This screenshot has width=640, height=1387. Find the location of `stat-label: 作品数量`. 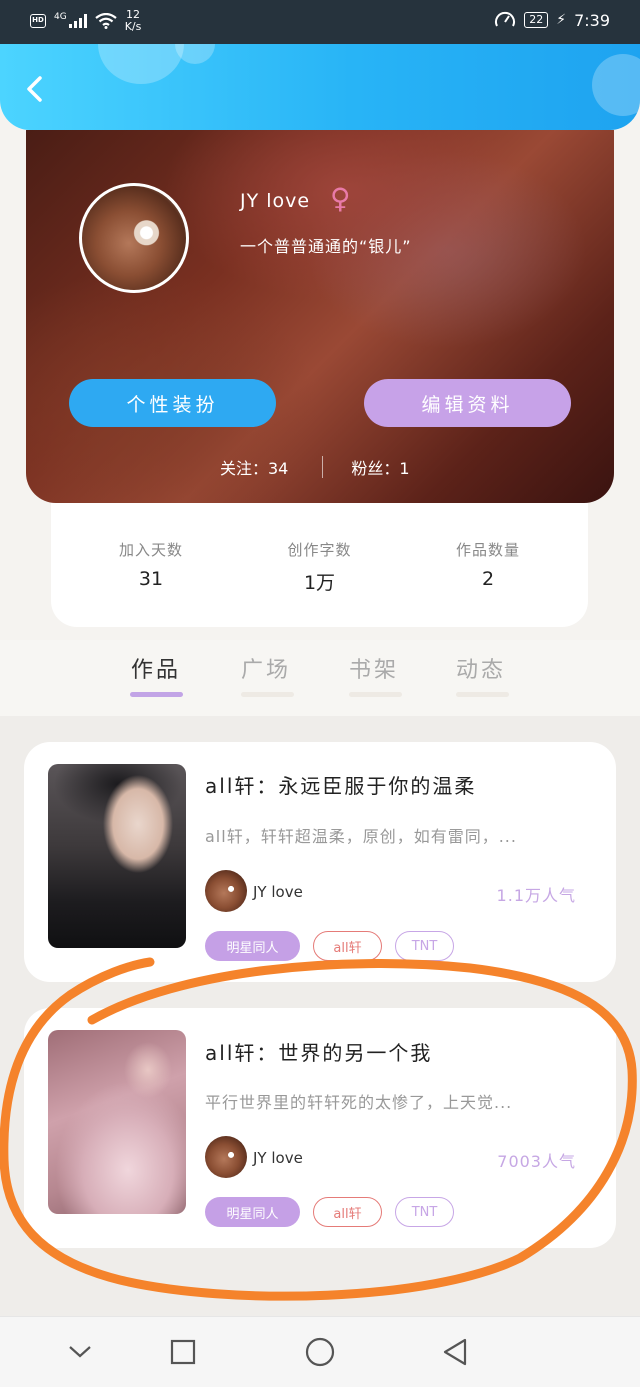

stat-label: 作品数量 is located at coordinates (487, 550).